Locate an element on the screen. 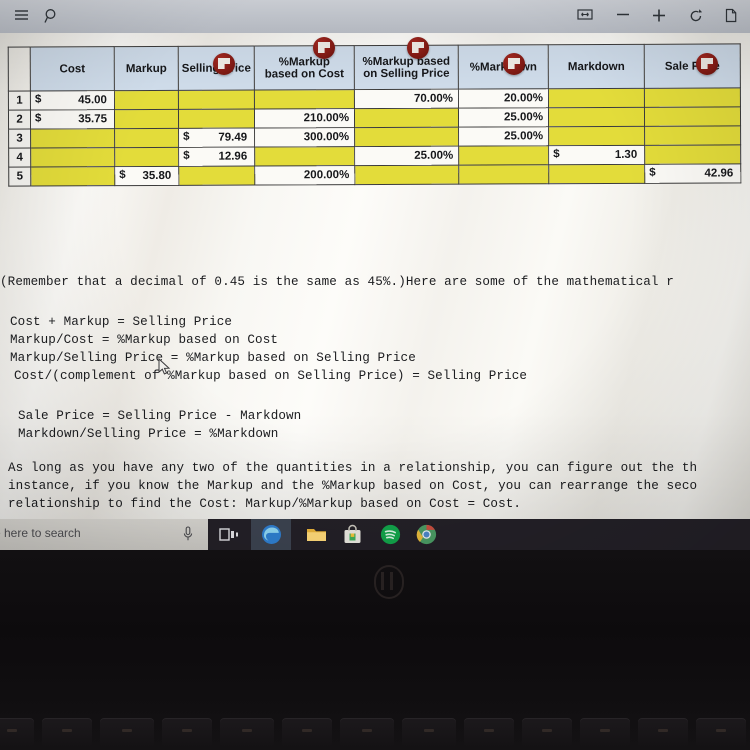 The height and width of the screenshot is (750, 750). table-row: 4 $12.96 25.00% $1.30 is located at coordinates (374, 156).